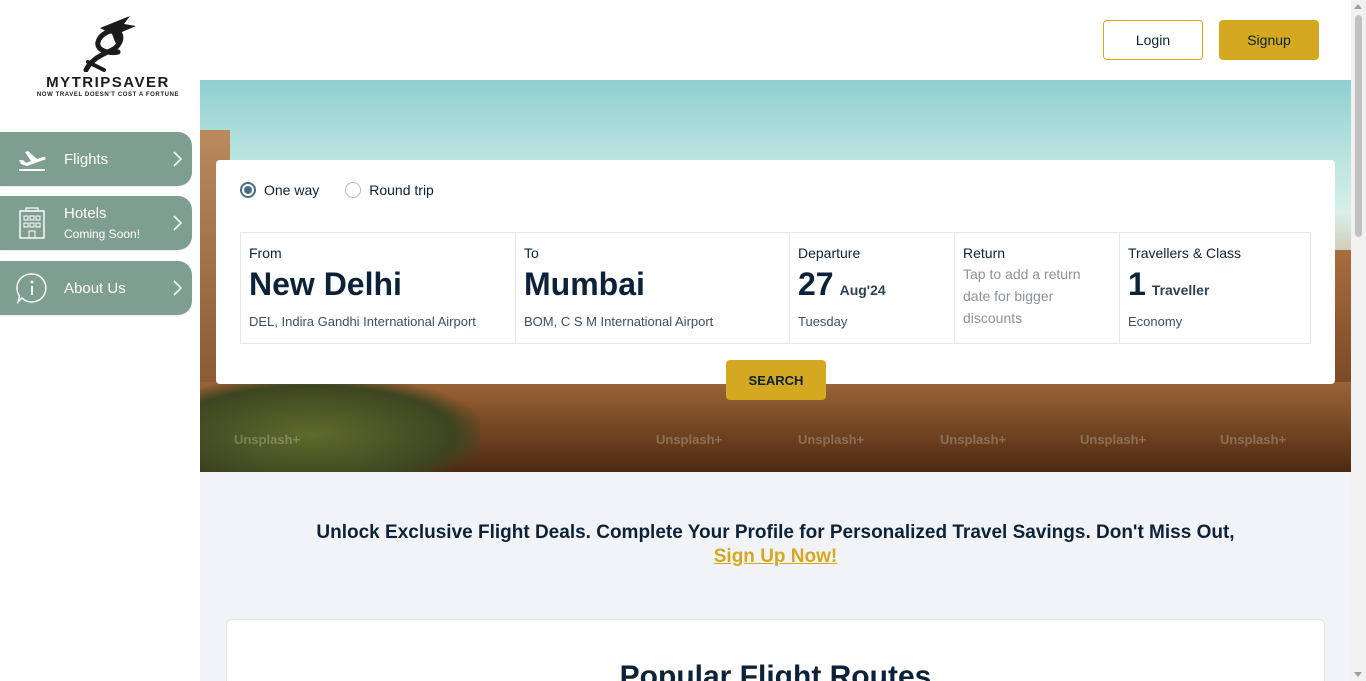 This screenshot has width=1366, height=681. I want to click on airplane-takeoff-icon, so click(32, 159).